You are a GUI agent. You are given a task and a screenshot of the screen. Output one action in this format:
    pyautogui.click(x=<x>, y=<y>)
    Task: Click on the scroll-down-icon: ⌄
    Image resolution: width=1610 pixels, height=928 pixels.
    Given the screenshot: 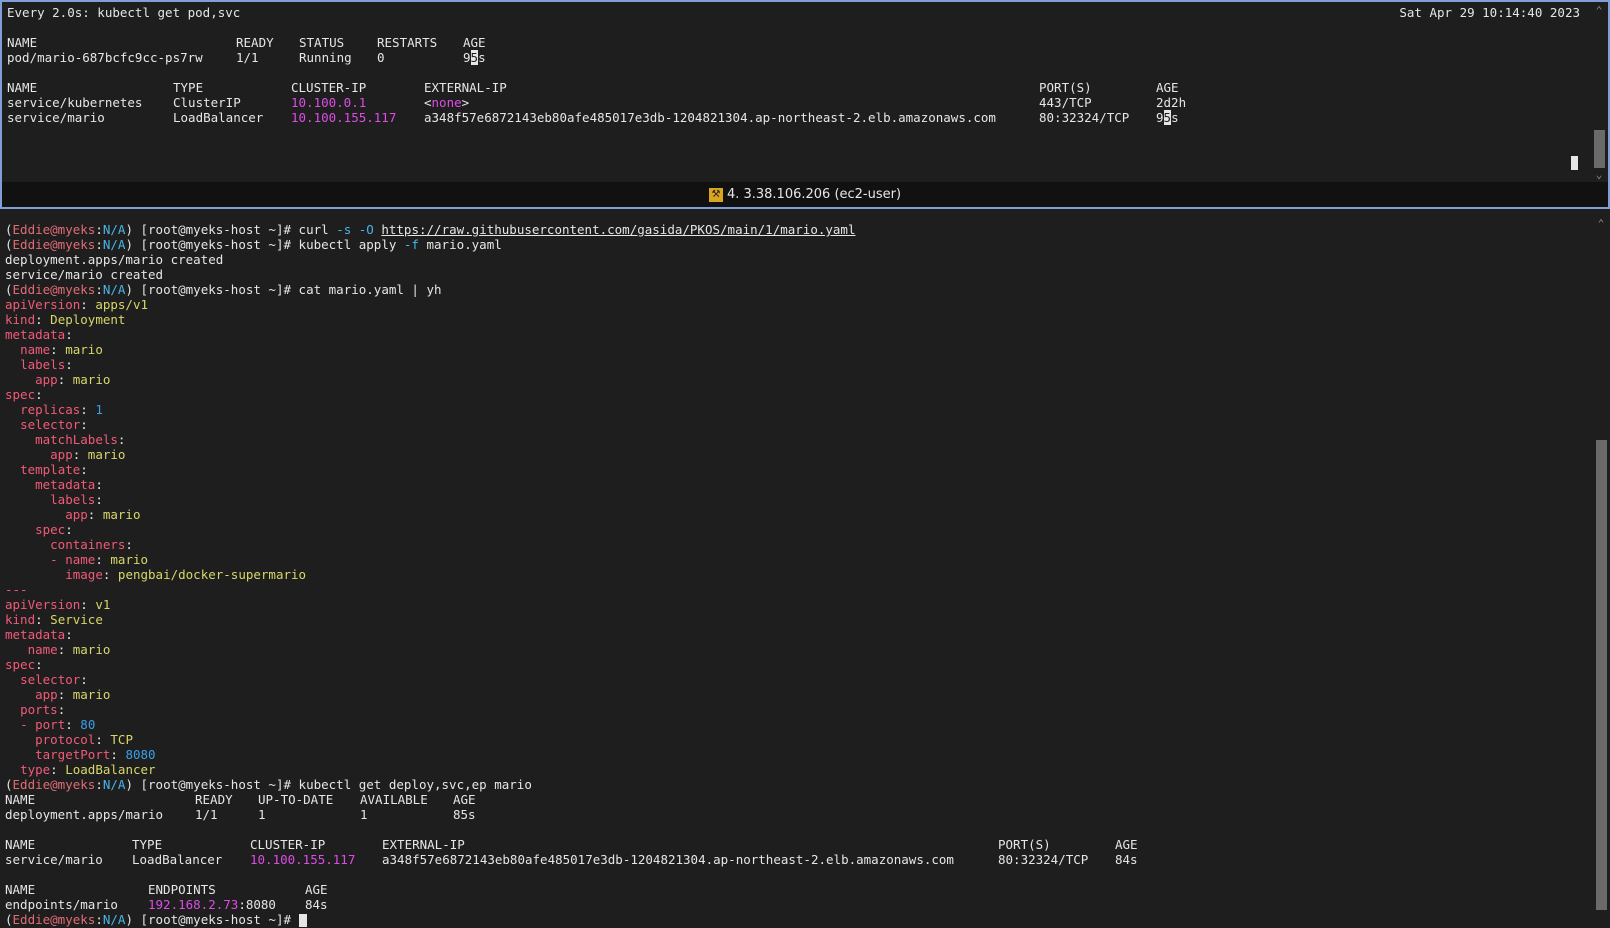 What is the action you would take?
    pyautogui.click(x=1599, y=175)
    